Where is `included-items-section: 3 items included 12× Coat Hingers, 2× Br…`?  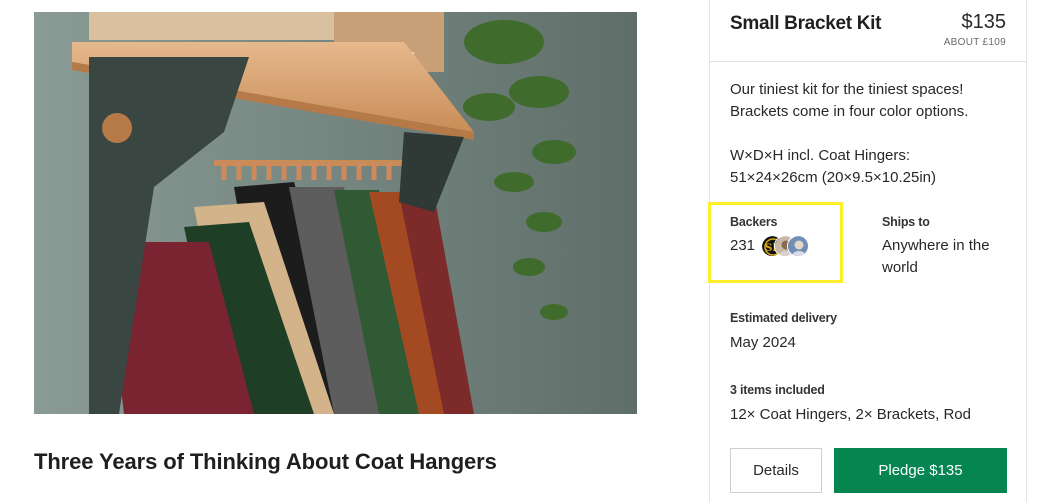
included-items-section: 3 items included 12× Coat Hingers, 2× Br… is located at coordinates (850, 404).